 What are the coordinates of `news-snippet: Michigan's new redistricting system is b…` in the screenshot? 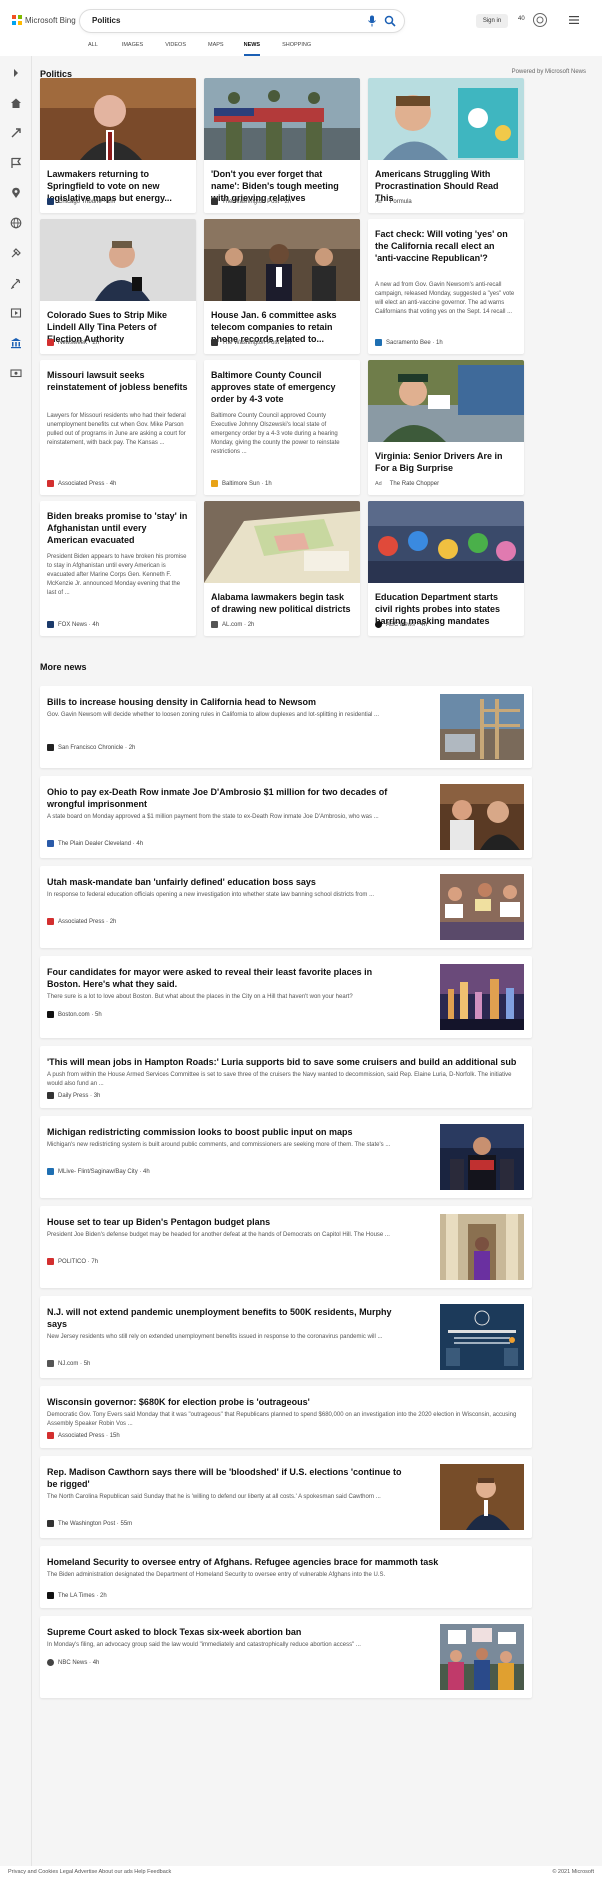 It's located at (219, 1145).